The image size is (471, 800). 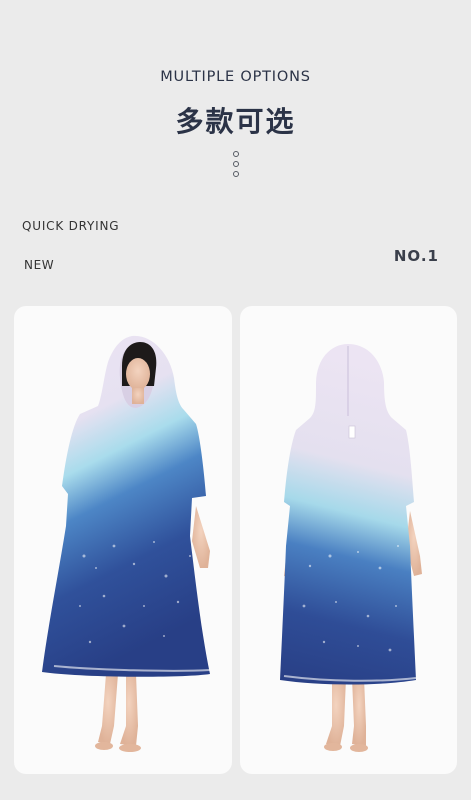 I want to click on decorative-dots, so click(x=236, y=166).